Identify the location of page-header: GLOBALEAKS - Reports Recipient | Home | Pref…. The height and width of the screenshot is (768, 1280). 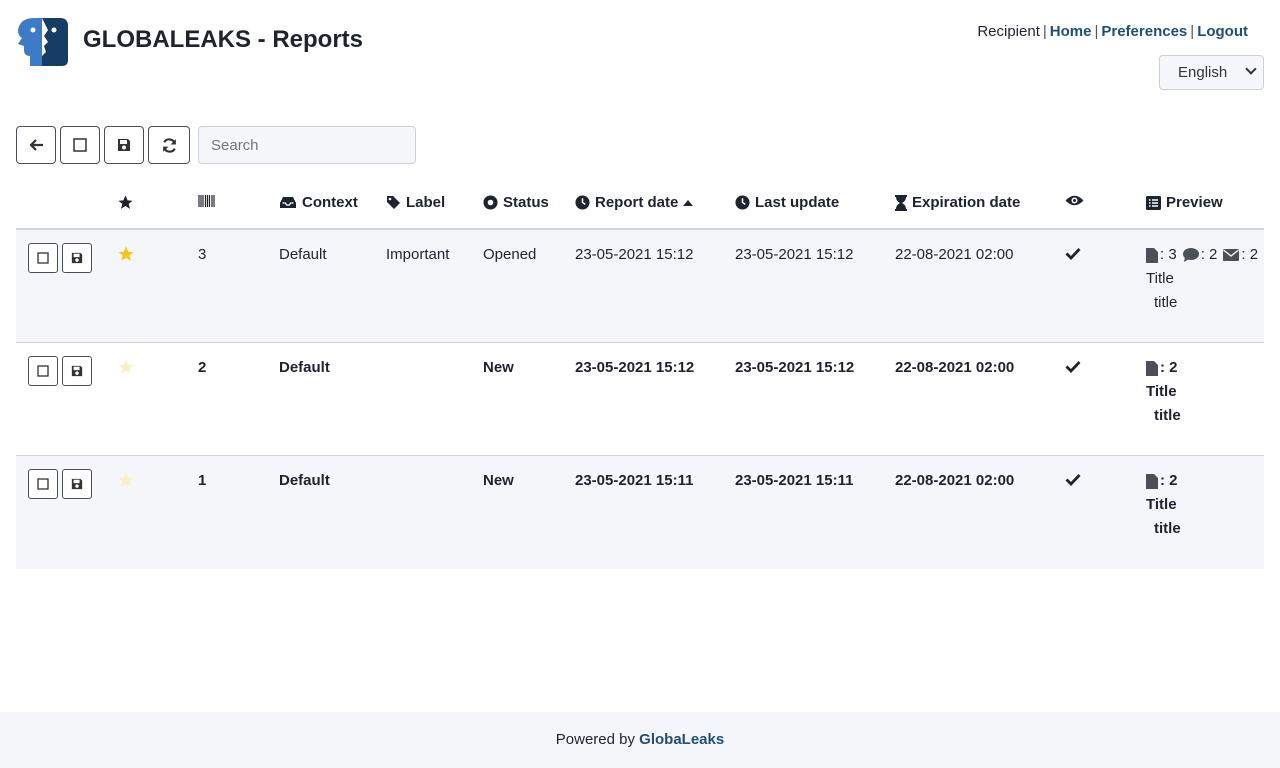
(640, 53).